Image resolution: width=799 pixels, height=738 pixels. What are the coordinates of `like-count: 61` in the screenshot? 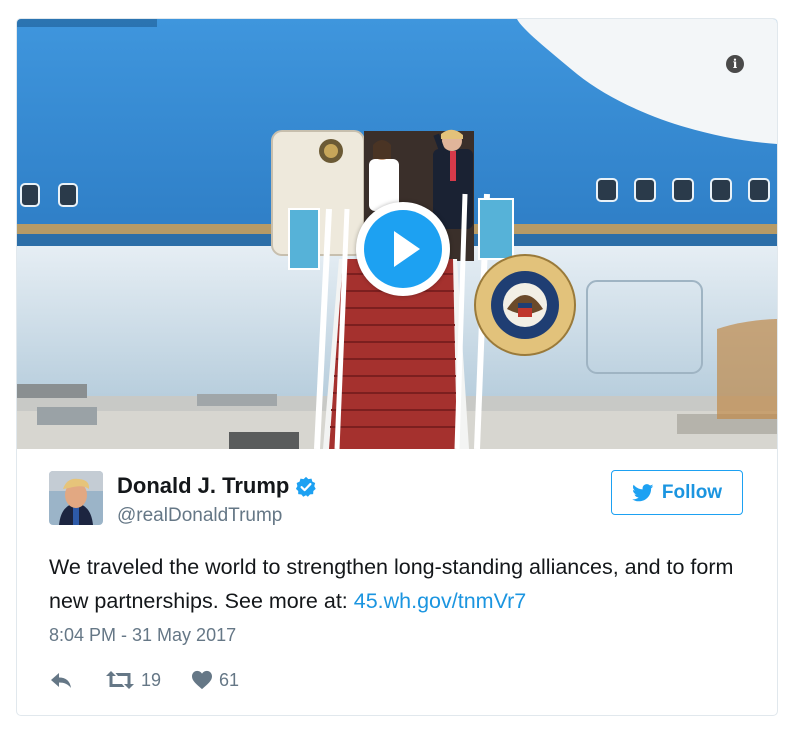 It's located at (229, 679).